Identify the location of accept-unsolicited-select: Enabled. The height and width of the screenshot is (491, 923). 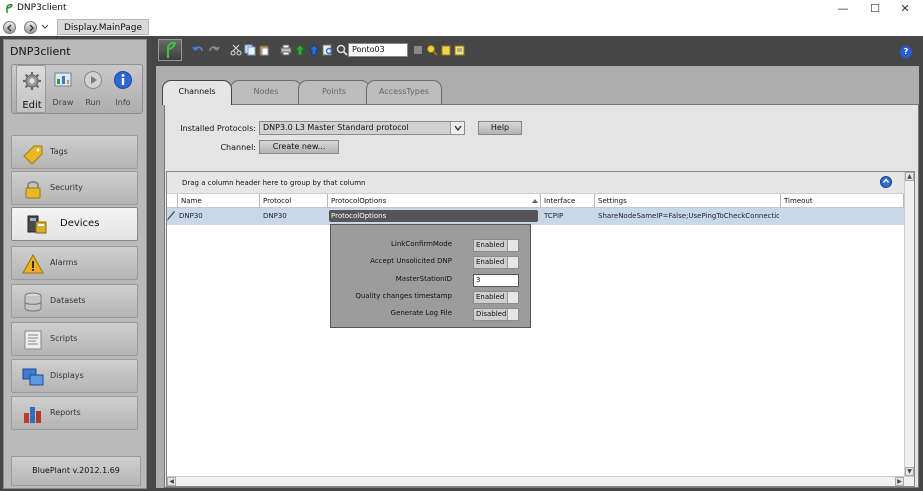
(496, 262).